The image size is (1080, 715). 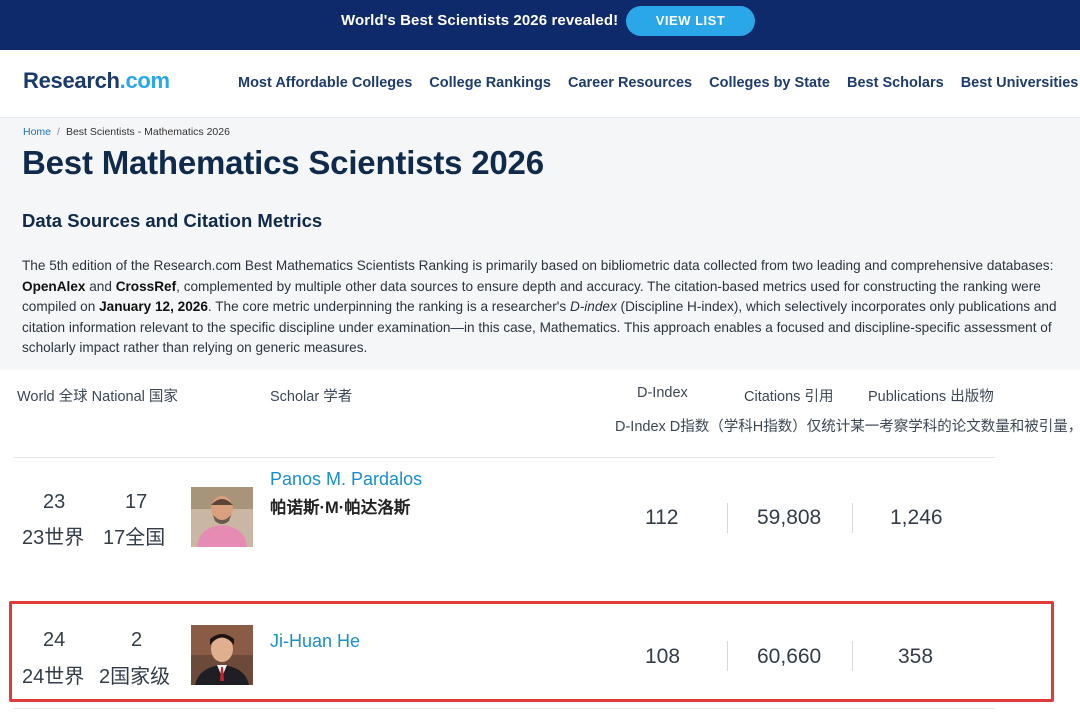 I want to click on logo-dot: .com, so click(x=144, y=80).